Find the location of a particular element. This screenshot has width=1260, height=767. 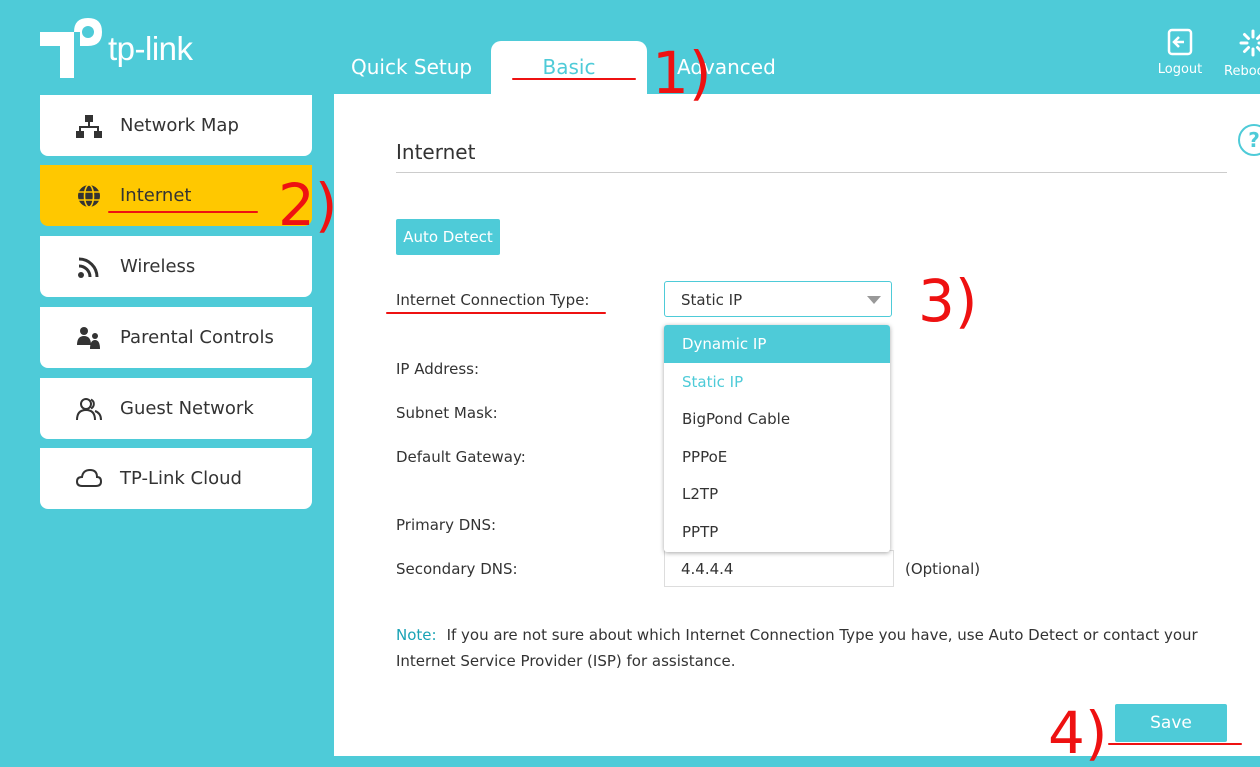

option-dynamic-ip: Dynamic IP is located at coordinates (777, 344).